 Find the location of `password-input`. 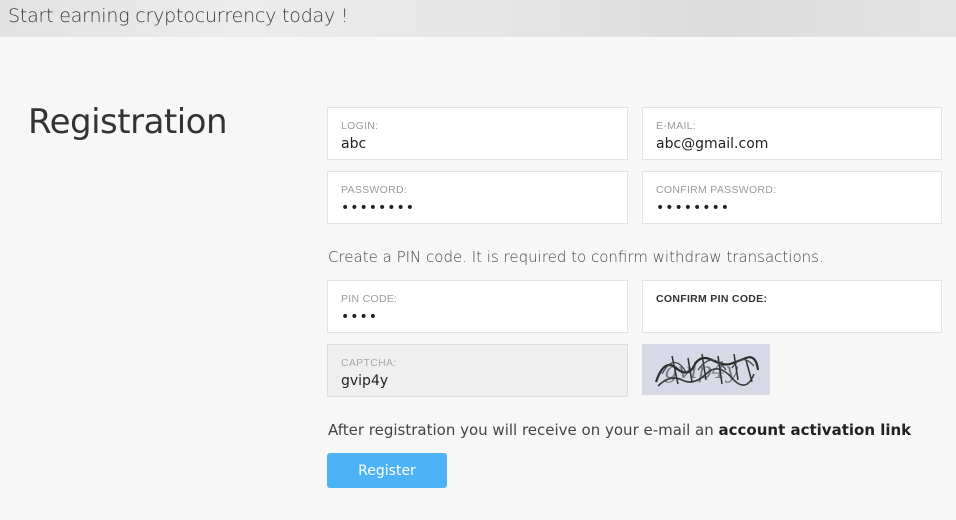

password-input is located at coordinates (471, 208).